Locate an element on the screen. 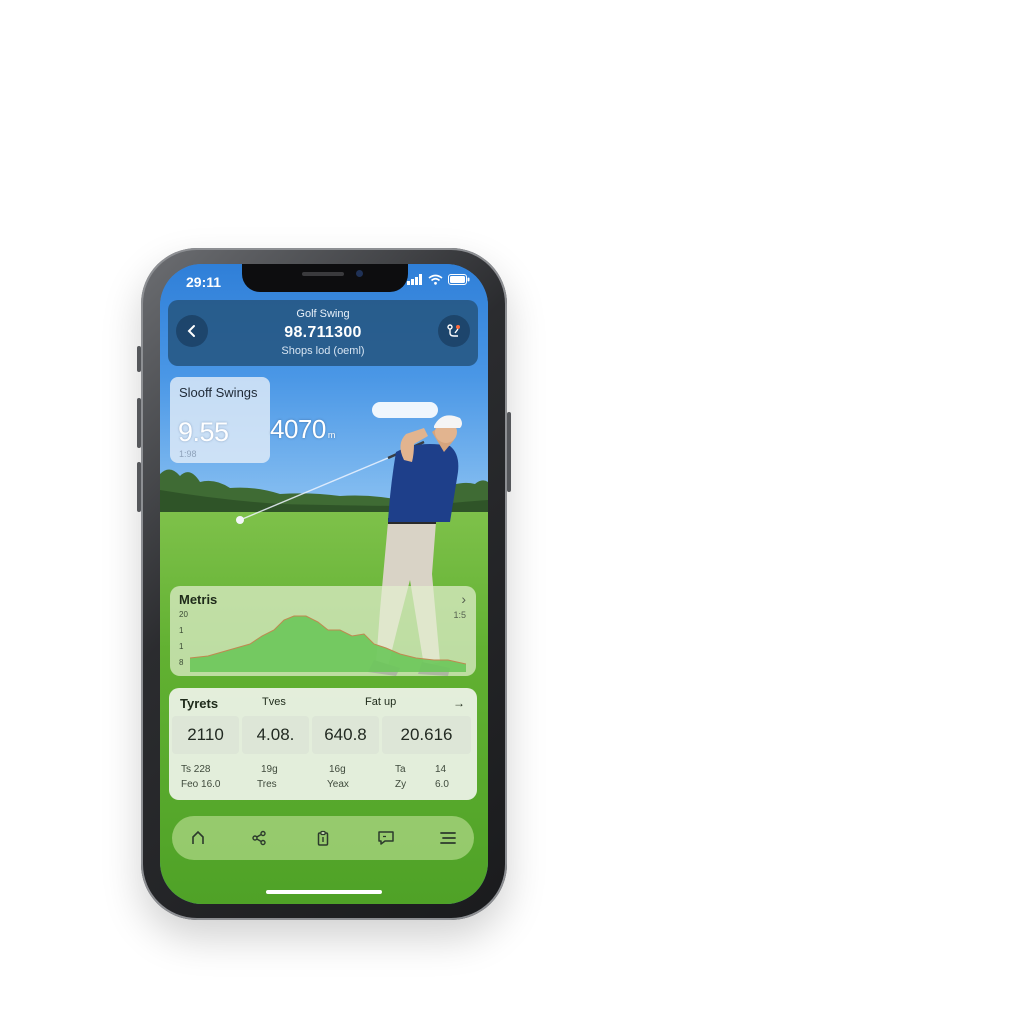  metrics-area-chart is located at coordinates (328, 643).